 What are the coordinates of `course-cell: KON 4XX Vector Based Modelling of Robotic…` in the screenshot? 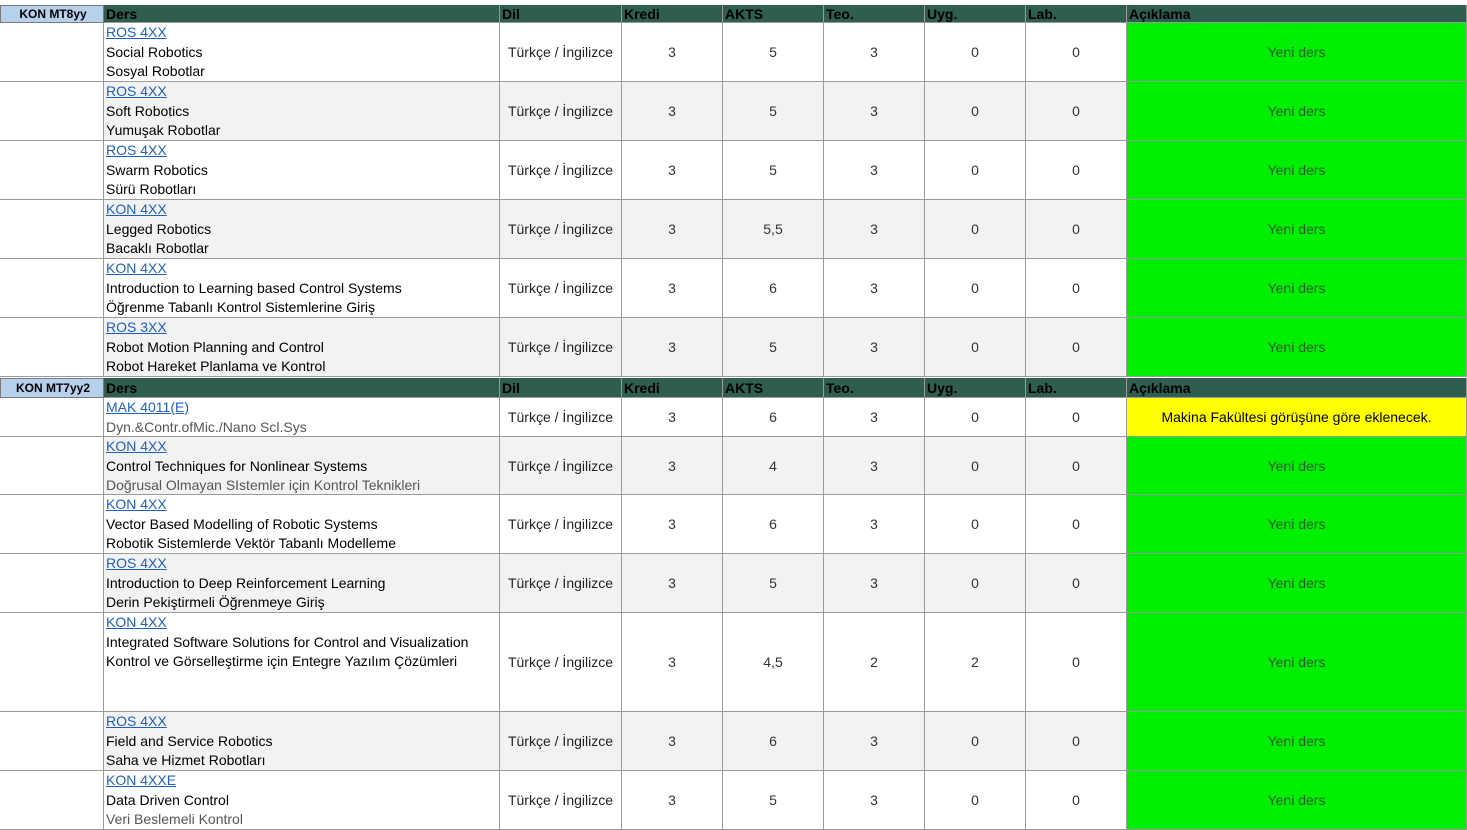 It's located at (302, 524).